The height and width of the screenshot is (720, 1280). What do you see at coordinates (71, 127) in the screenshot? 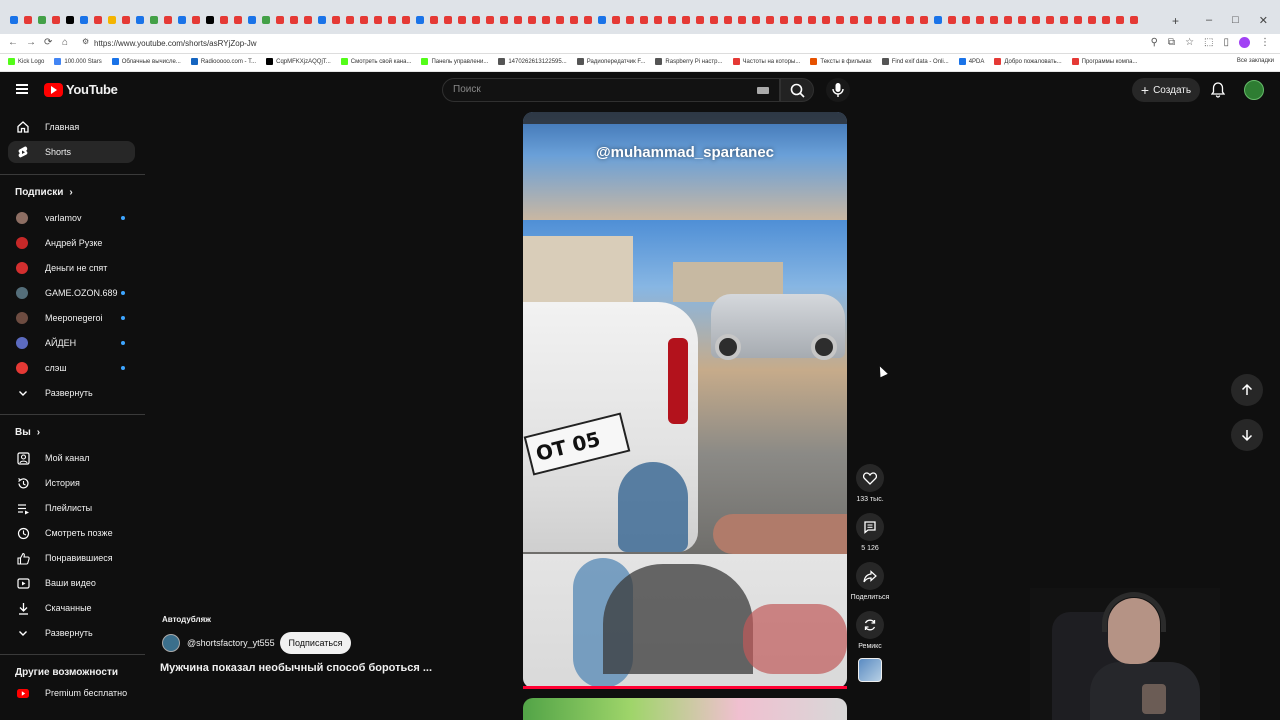
I see `sidebar-item-home: Главная` at bounding box center [71, 127].